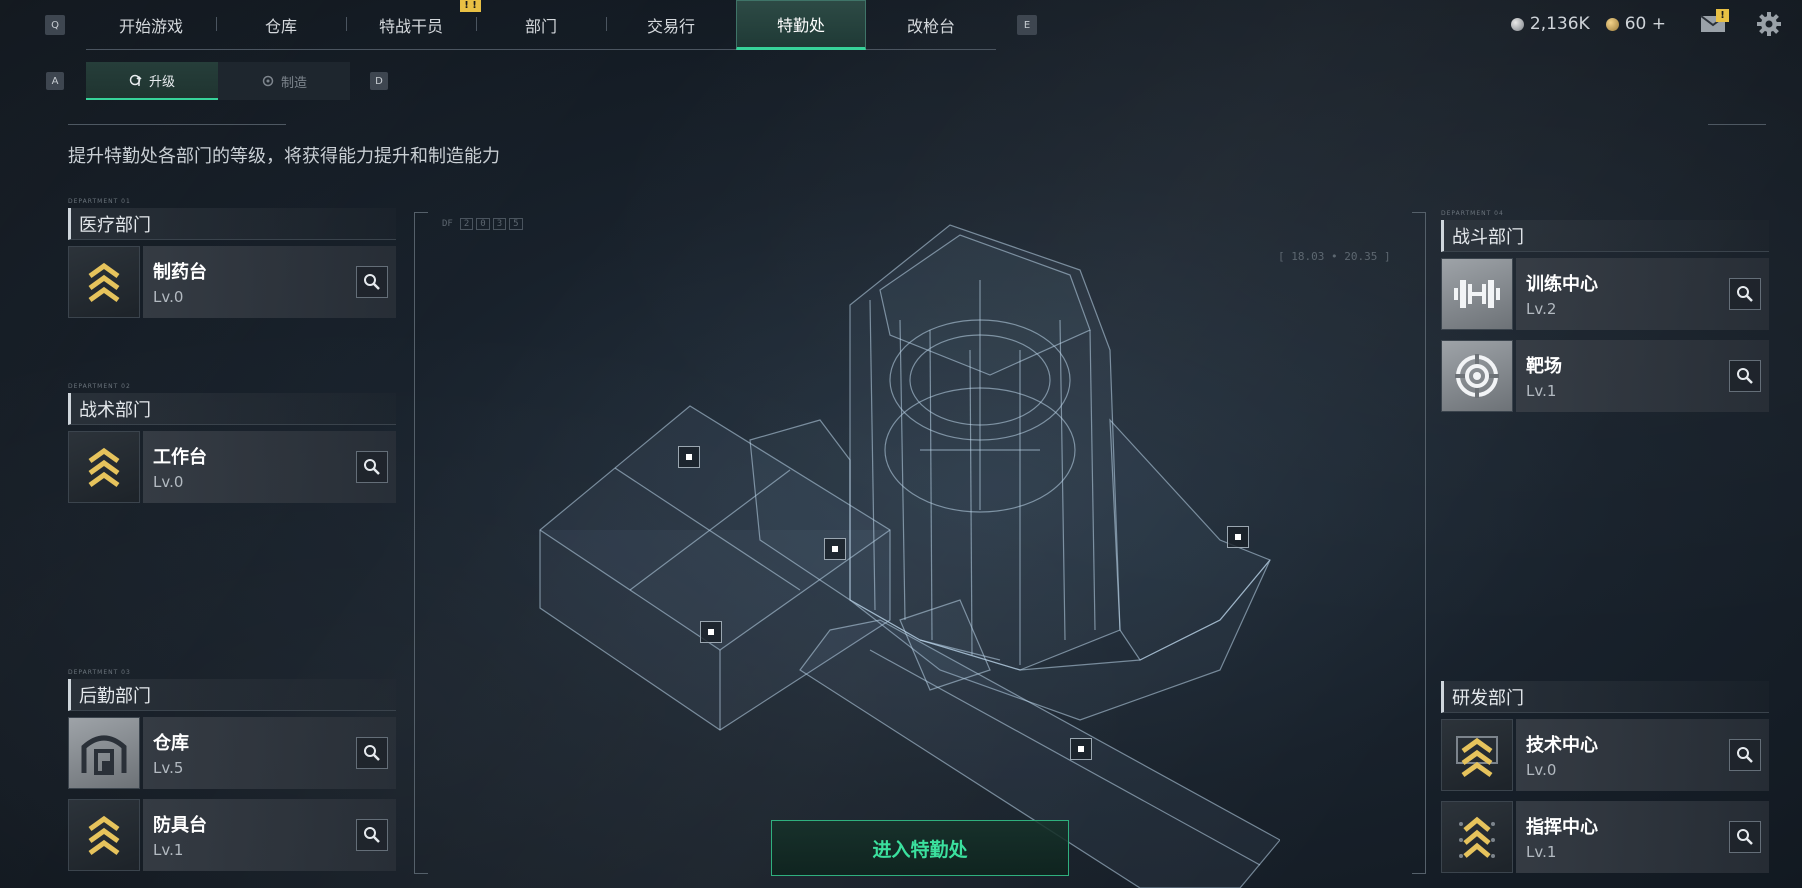 The width and height of the screenshot is (1802, 888). I want to click on facility-info: 制药台 Lv.0, so click(269, 282).